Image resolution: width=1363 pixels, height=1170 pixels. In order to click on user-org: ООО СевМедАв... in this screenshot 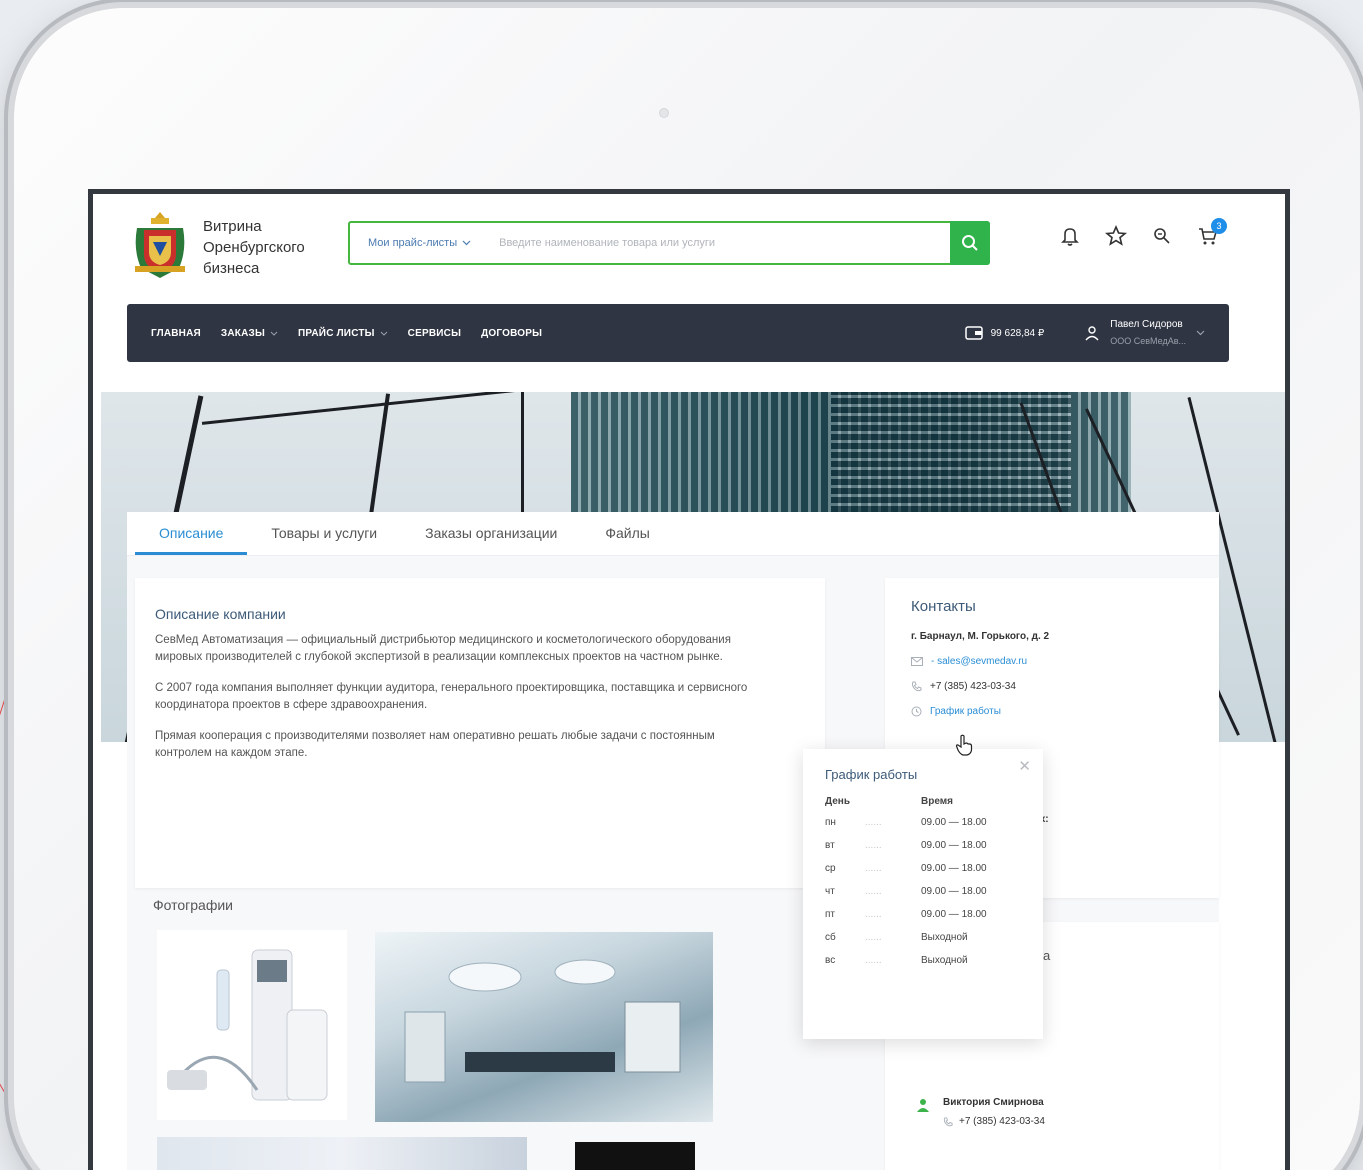, I will do `click(1148, 341)`.